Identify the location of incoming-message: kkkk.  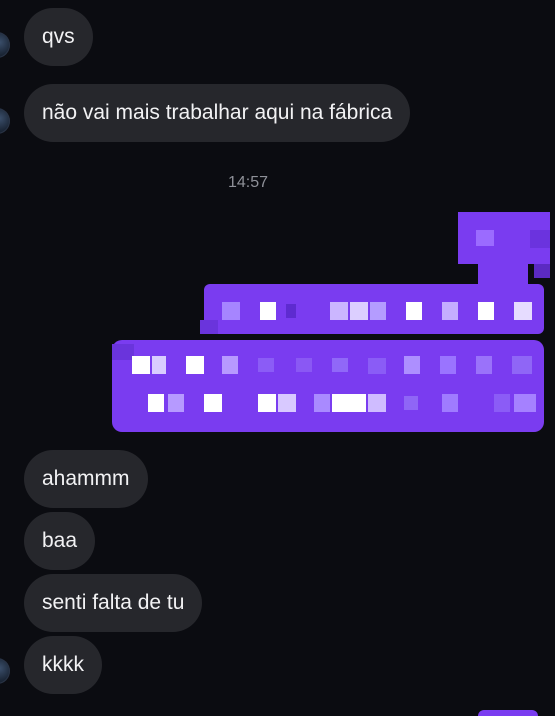
(63, 665).